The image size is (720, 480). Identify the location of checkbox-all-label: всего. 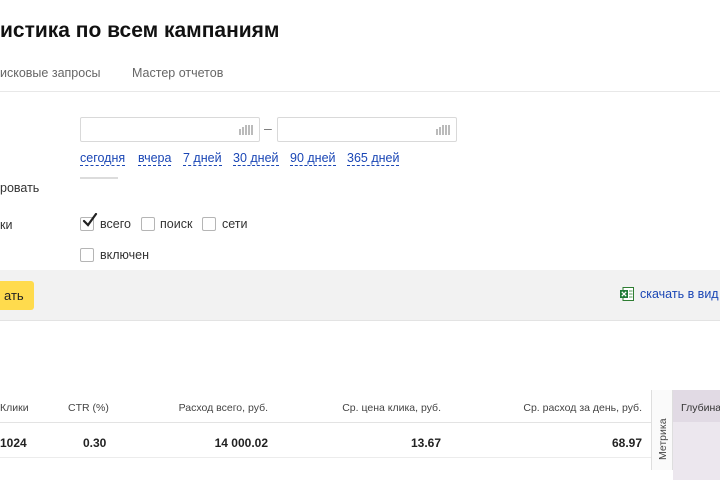
(115, 224).